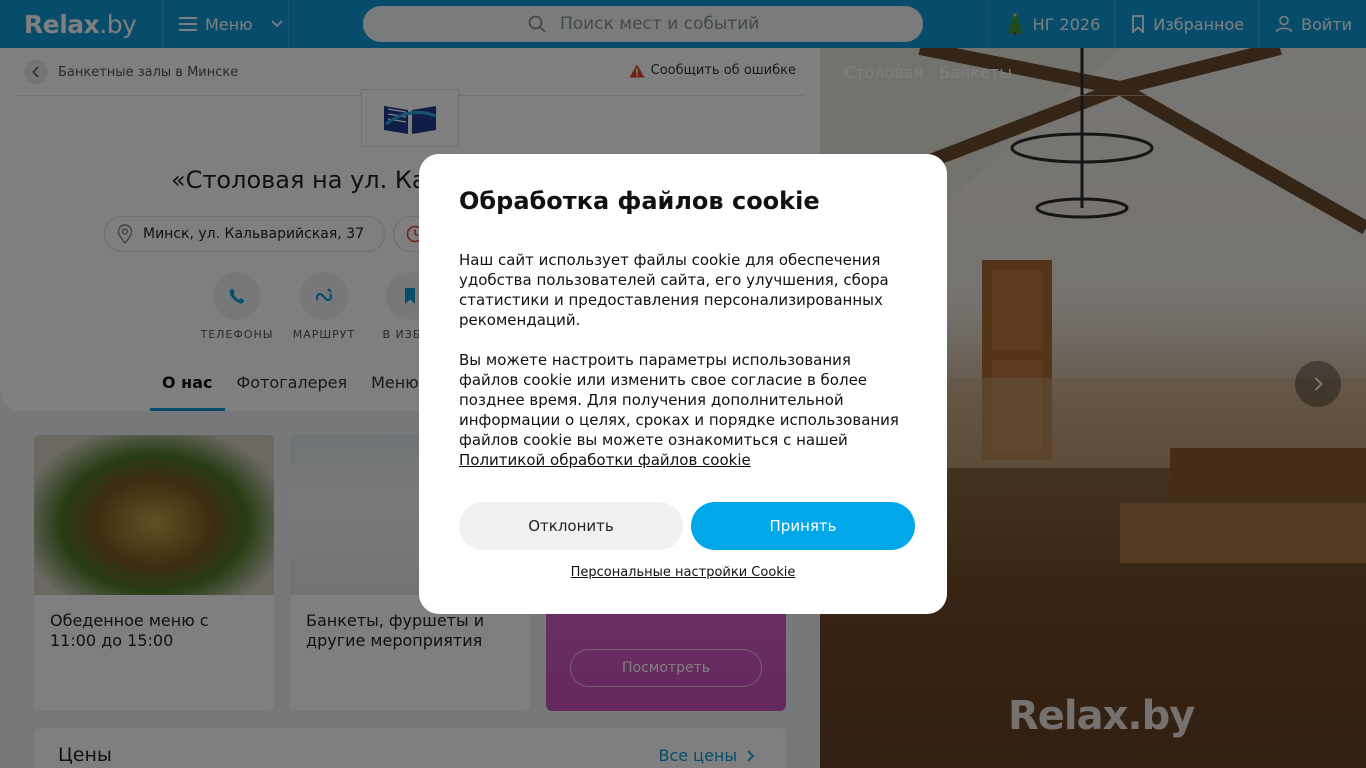  What do you see at coordinates (605, 460) in the screenshot?
I see `cookie-policy-link: Политикой обработки файлов cookie` at bounding box center [605, 460].